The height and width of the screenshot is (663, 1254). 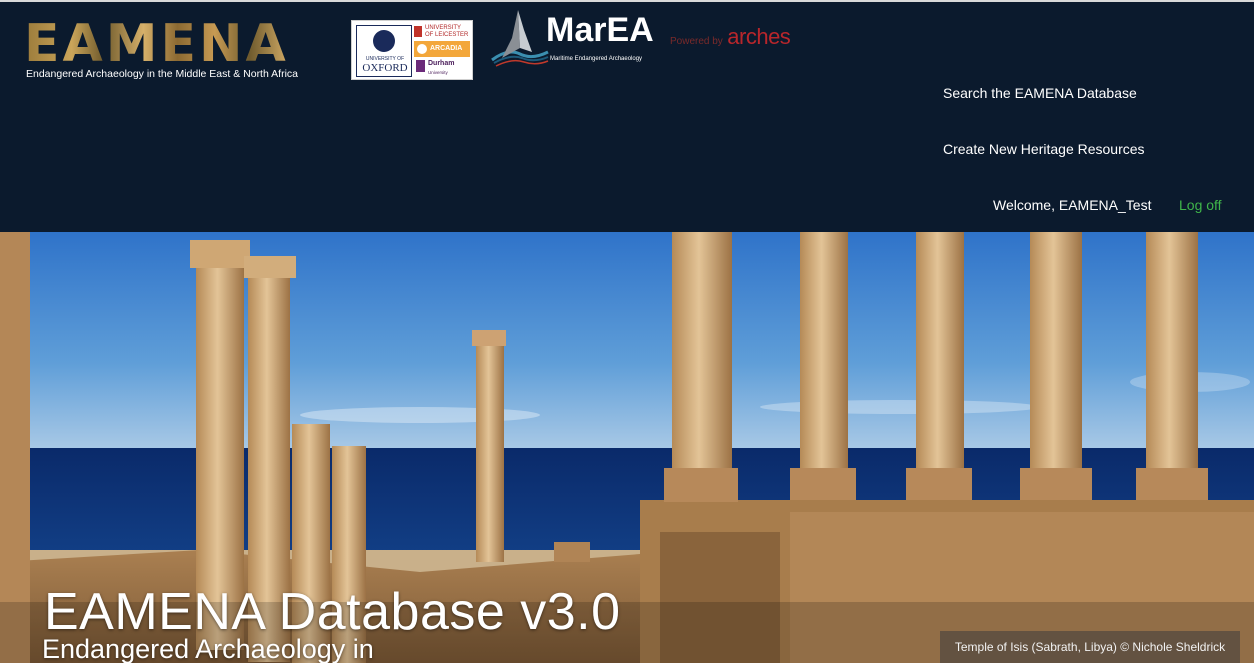 What do you see at coordinates (208, 648) in the screenshot?
I see `hero-subtitle: Endangered Archaeology in` at bounding box center [208, 648].